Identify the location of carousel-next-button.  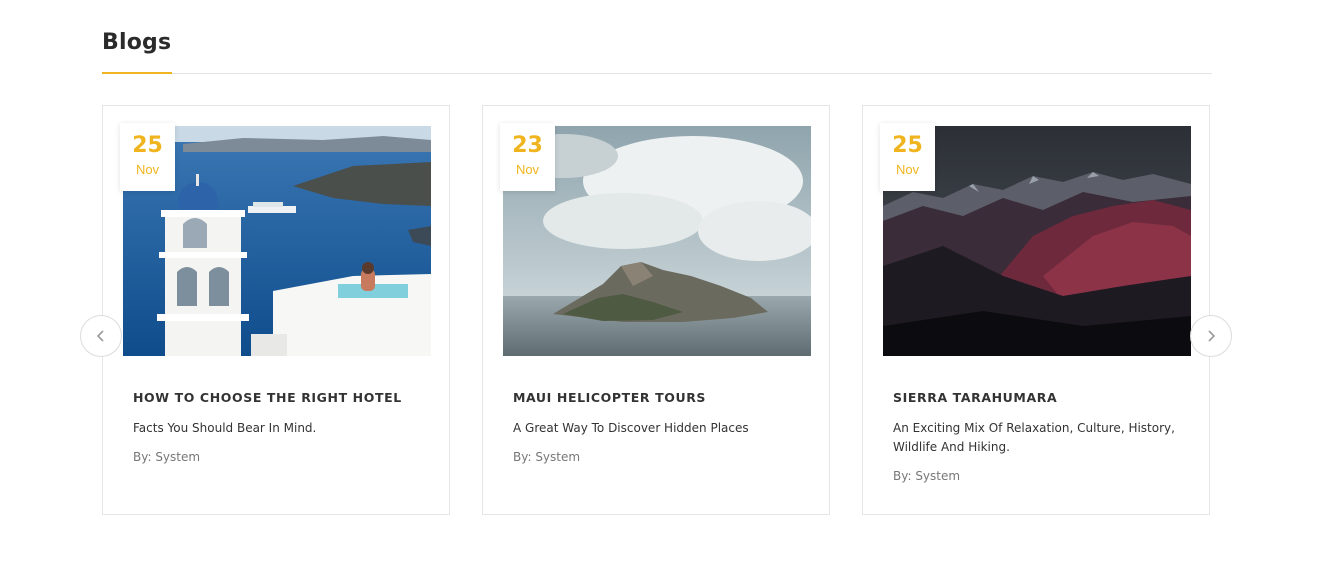
(1211, 336).